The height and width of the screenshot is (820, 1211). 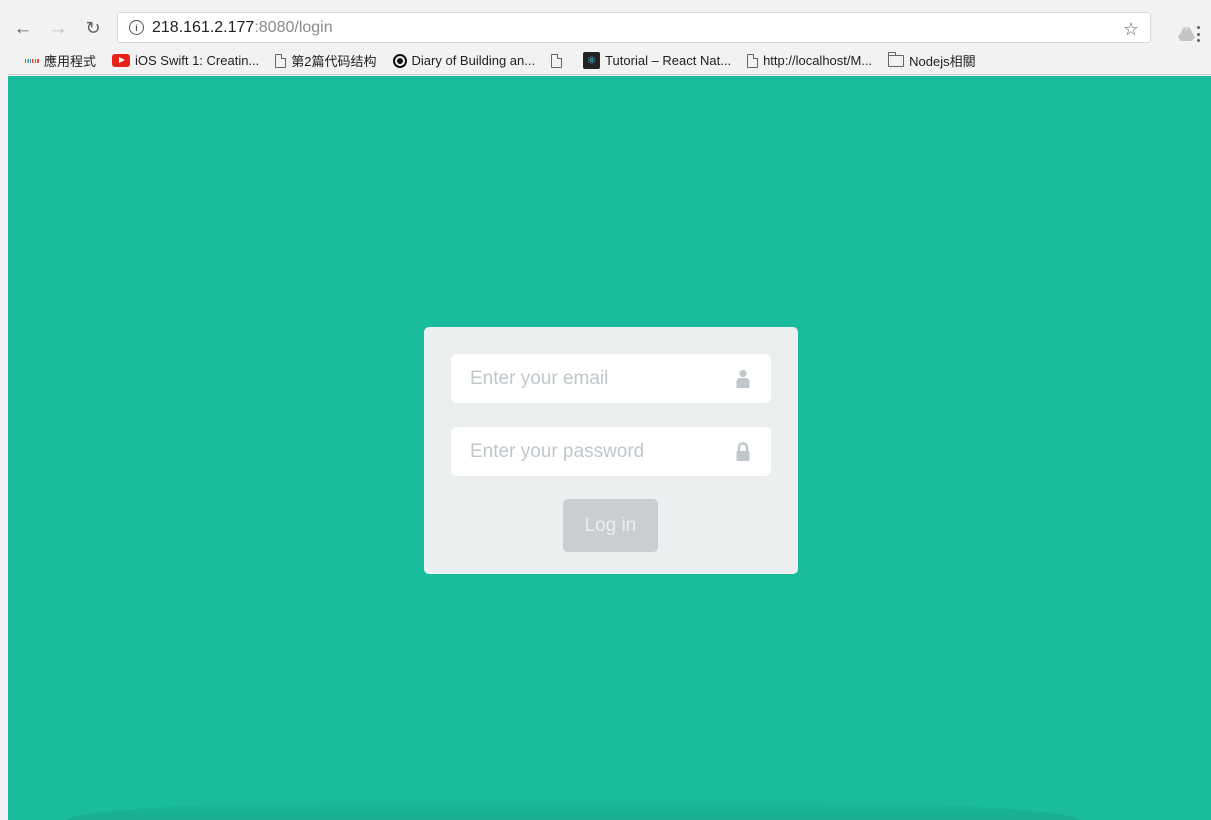 What do you see at coordinates (896, 59) in the screenshot?
I see `folder-icon` at bounding box center [896, 59].